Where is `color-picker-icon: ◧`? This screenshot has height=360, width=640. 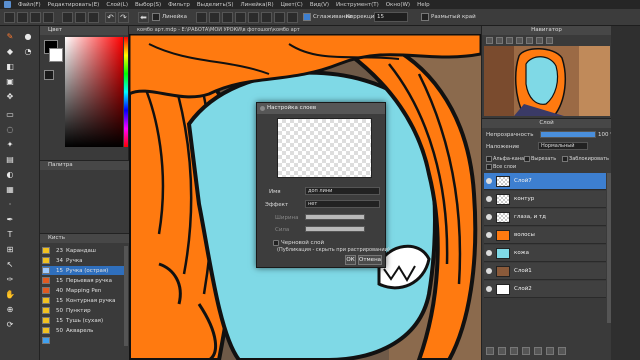
color-picker-icon: ◧ is located at coordinates (10, 66).